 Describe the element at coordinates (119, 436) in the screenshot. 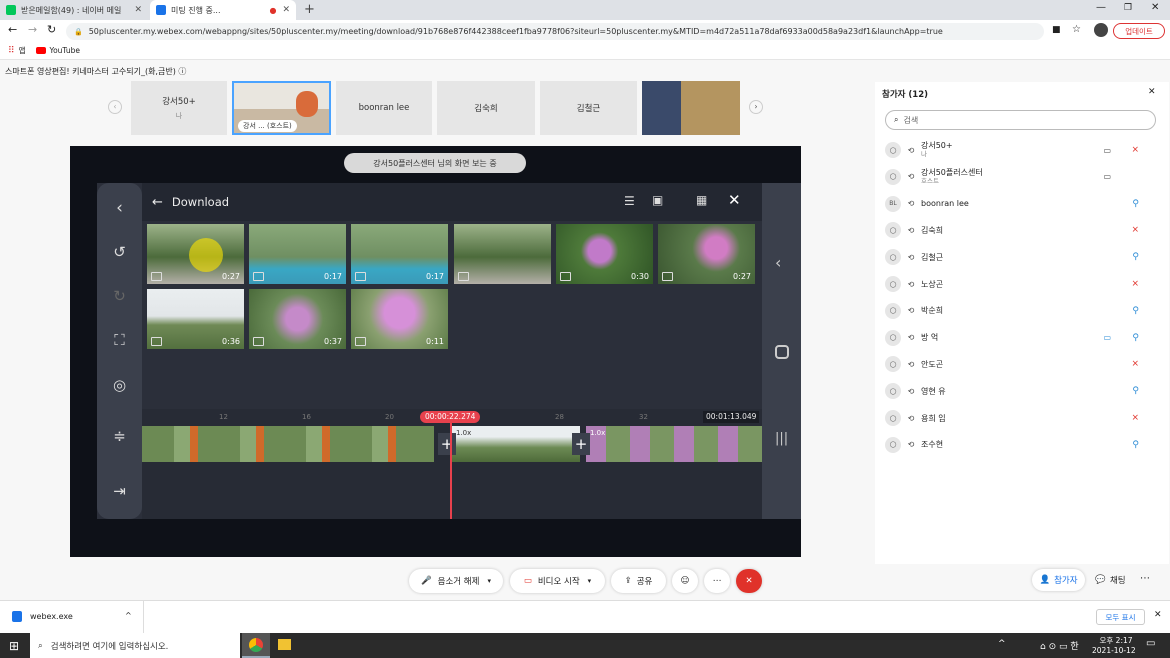

I see `timeline-adjust-icon: ≑` at that location.